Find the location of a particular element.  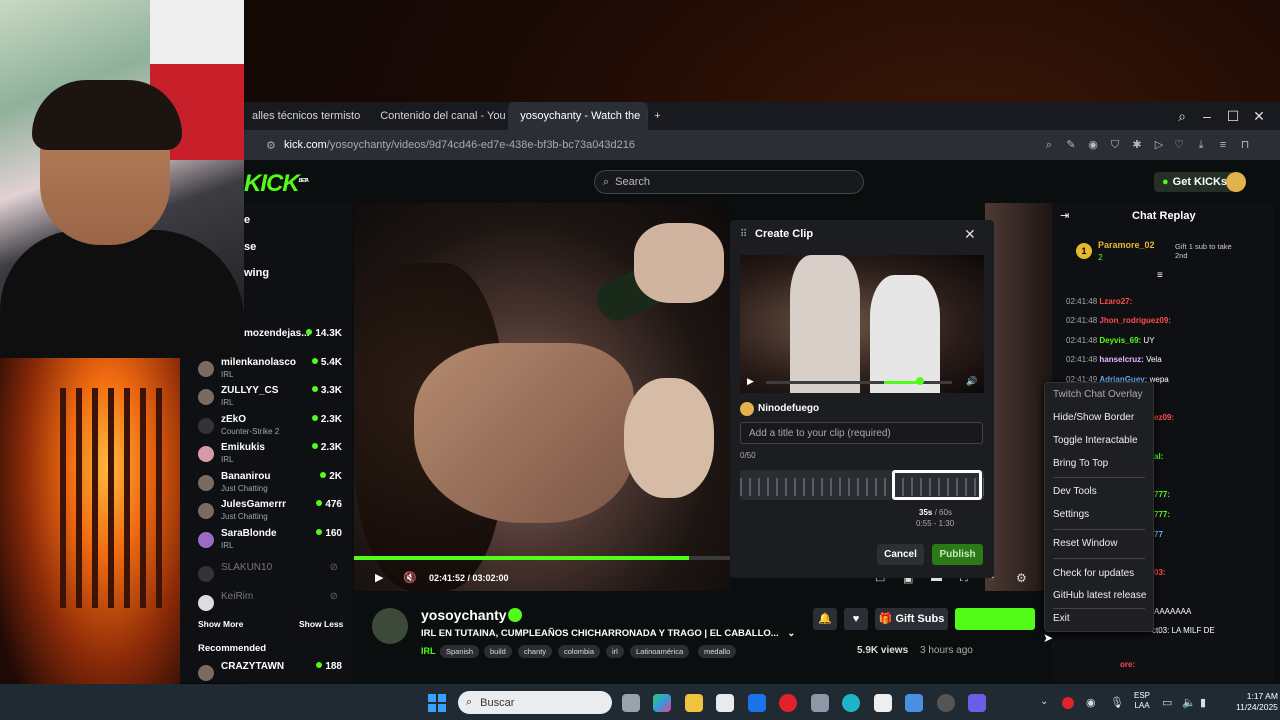

lock-icon: ⊓ is located at coordinates (1245, 145).